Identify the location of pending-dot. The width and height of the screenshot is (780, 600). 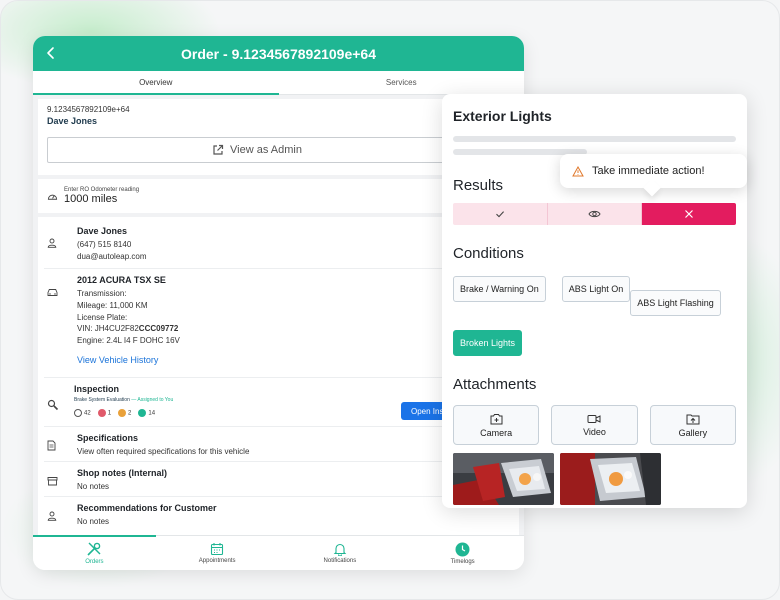
(78, 413).